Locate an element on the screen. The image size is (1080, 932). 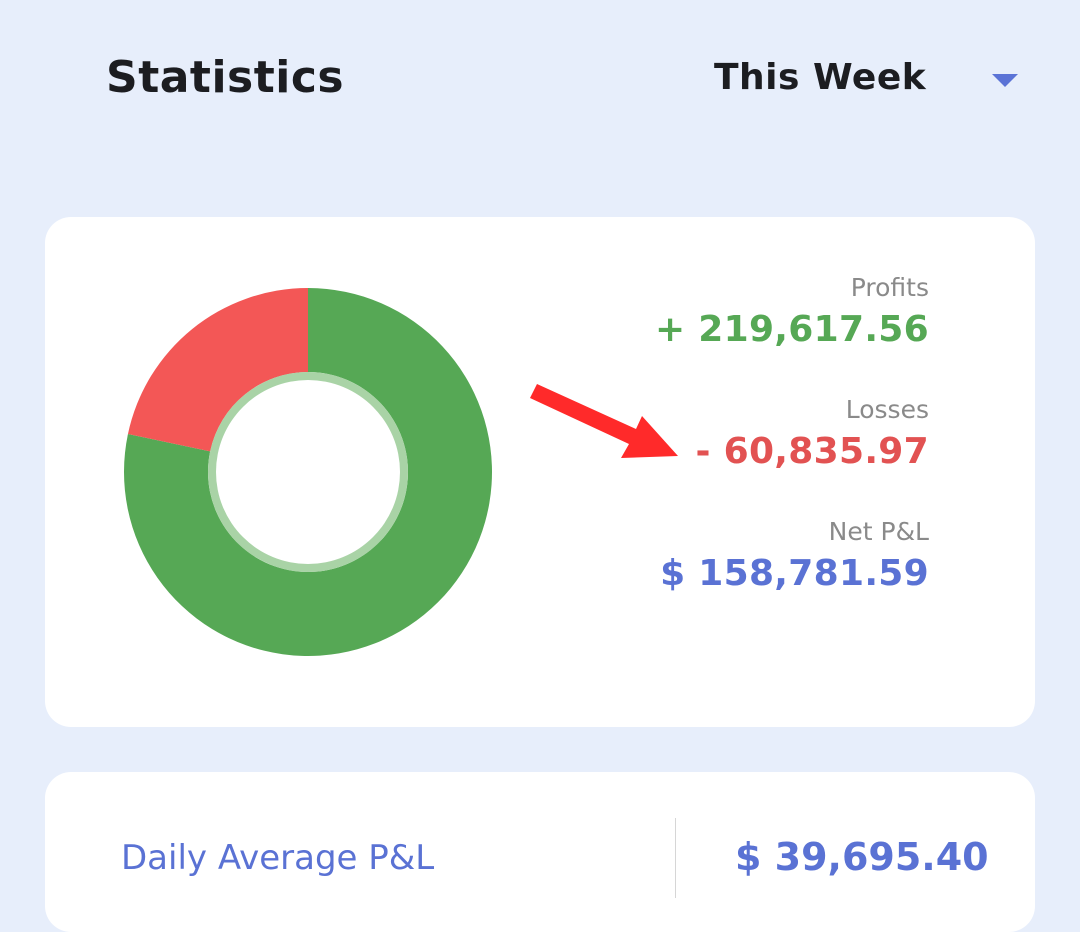
profits-label: Profits is located at coordinates (889, 287).